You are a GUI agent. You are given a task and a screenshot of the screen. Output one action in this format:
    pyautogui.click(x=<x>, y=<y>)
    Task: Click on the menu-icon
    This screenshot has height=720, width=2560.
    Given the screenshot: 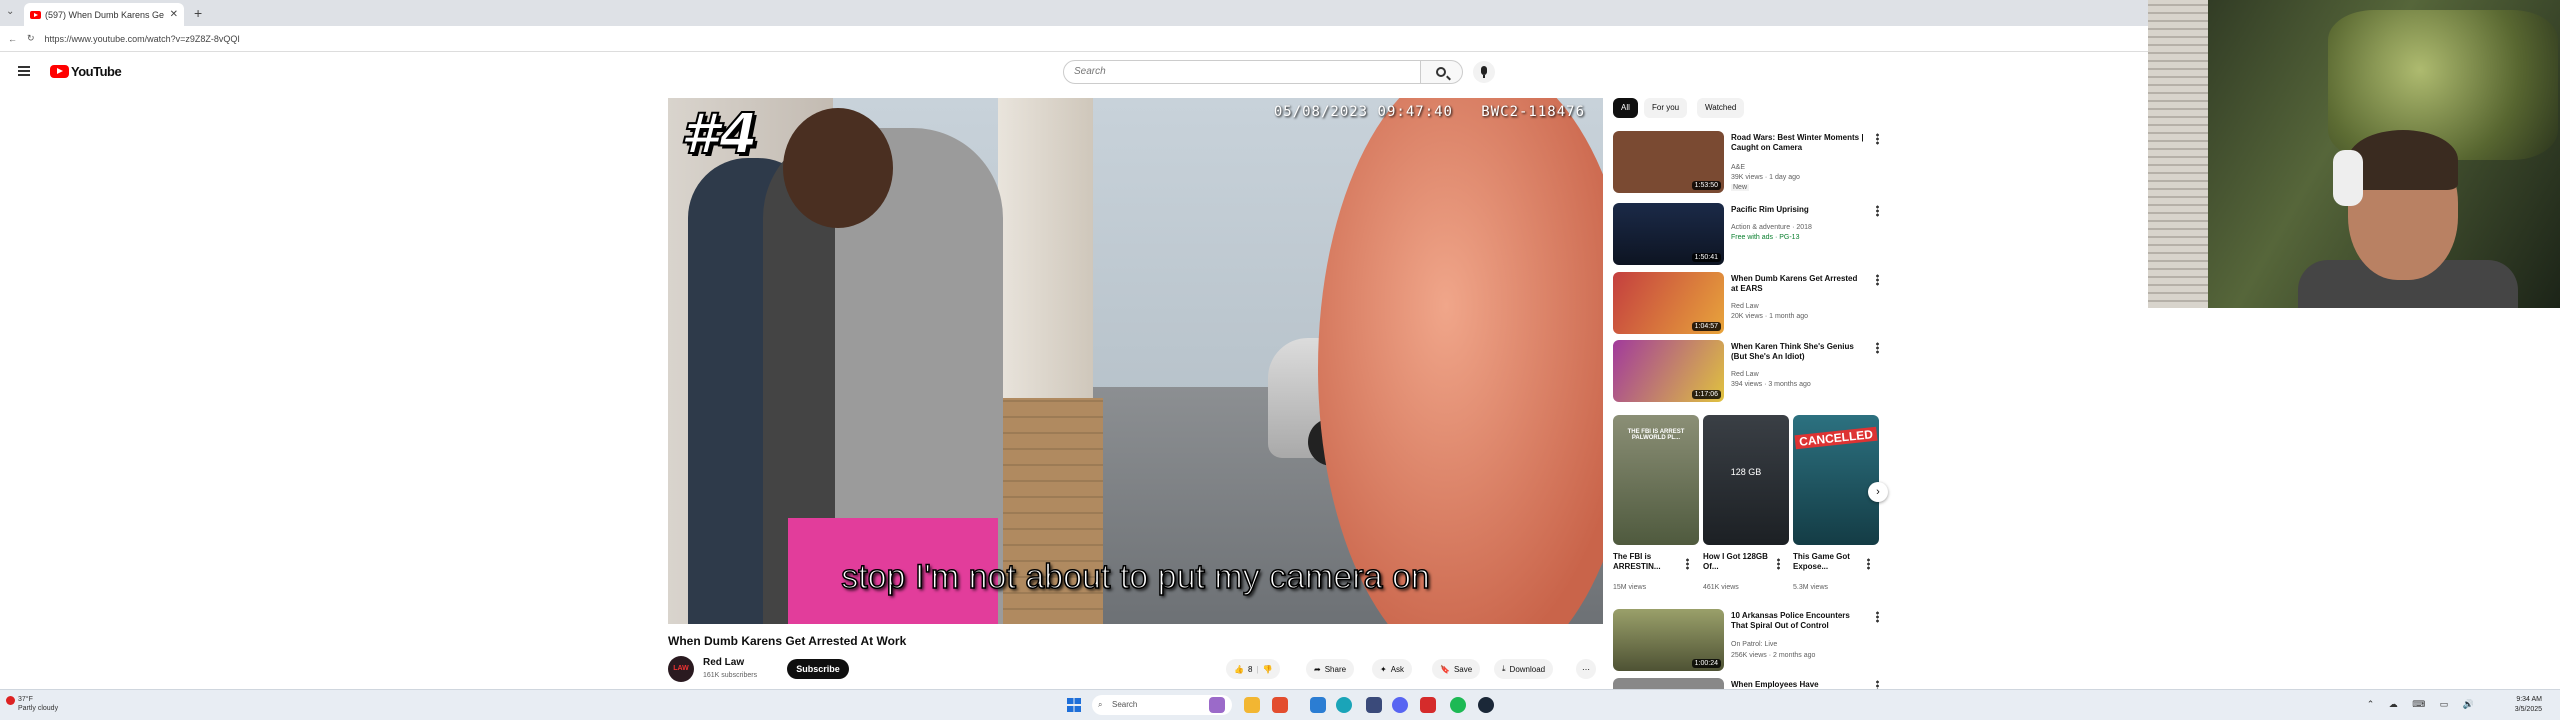 What is the action you would take?
    pyautogui.click(x=24, y=71)
    